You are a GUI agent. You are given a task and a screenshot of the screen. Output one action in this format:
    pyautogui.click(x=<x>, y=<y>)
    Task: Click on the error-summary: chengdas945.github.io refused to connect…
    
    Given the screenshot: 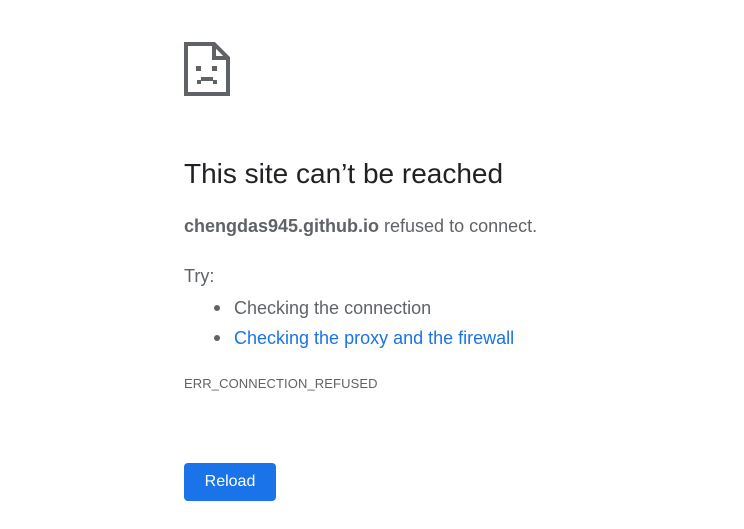 What is the action you would take?
    pyautogui.click(x=360, y=226)
    